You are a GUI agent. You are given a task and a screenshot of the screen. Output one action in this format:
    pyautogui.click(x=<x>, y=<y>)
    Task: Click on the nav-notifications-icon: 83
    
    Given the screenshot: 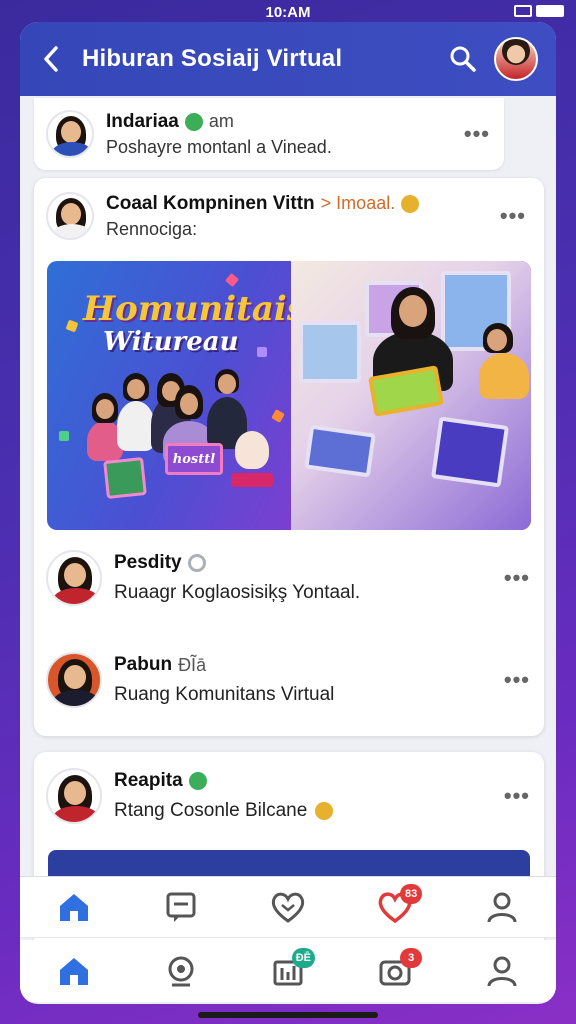 What is the action you would take?
    pyautogui.click(x=396, y=907)
    